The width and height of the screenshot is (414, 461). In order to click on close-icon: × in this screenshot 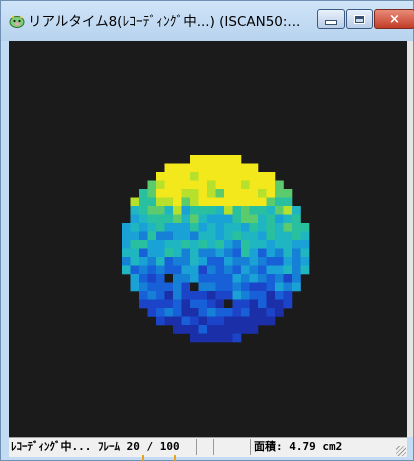, I will do `click(394, 19)`.